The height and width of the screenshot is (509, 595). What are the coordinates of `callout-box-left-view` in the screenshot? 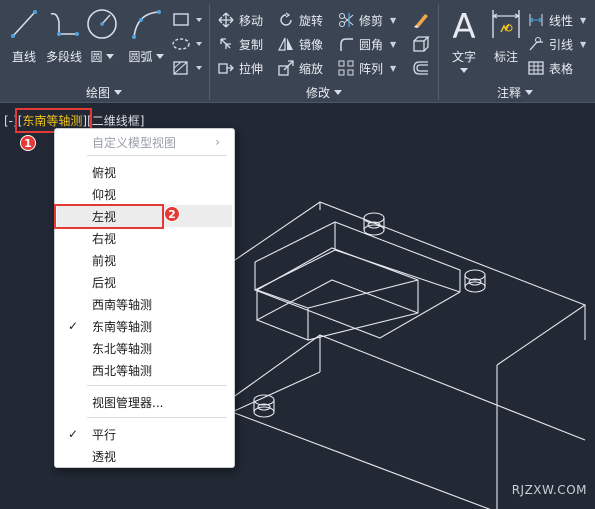 It's located at (109, 216).